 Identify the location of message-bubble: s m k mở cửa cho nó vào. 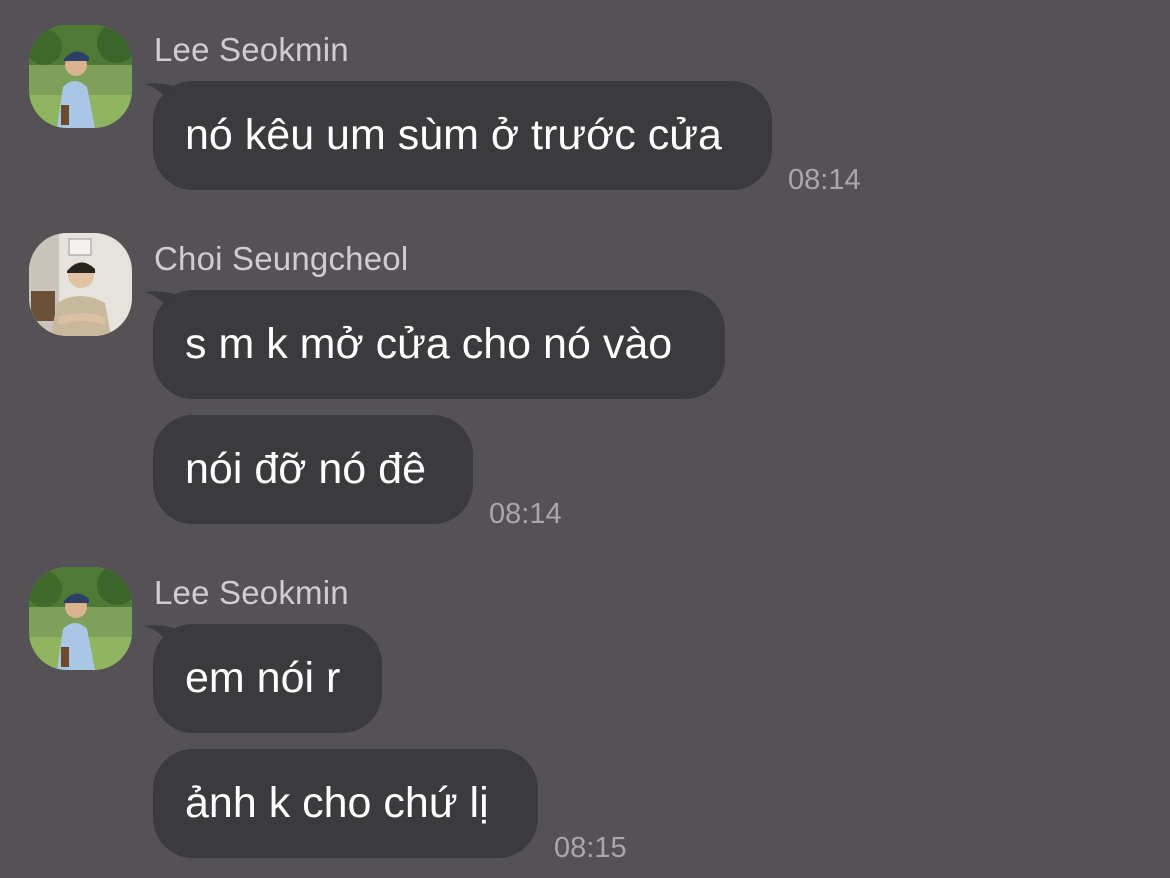
(439, 344).